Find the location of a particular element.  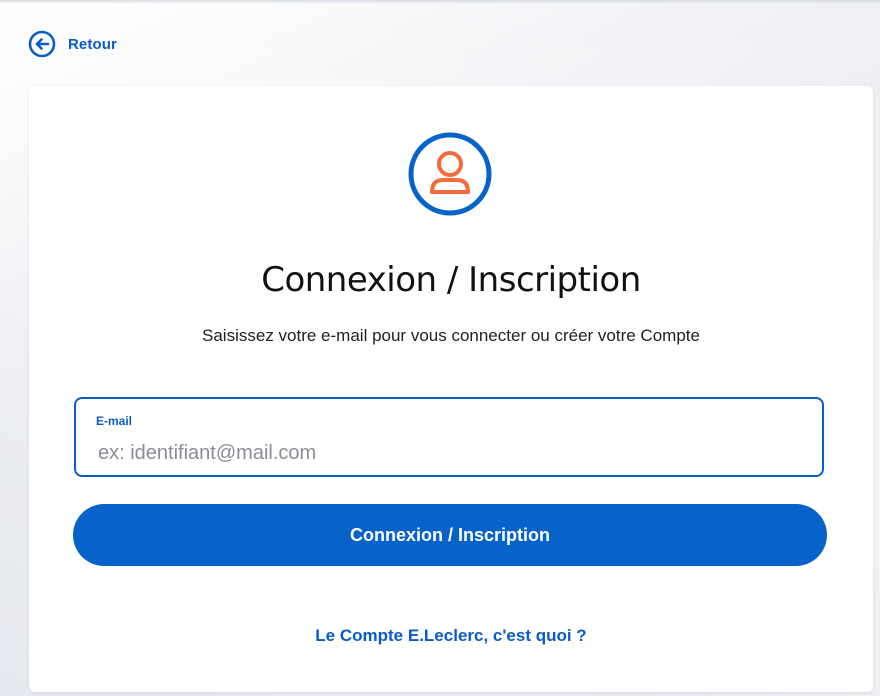

top-divider is located at coordinates (440, 2).